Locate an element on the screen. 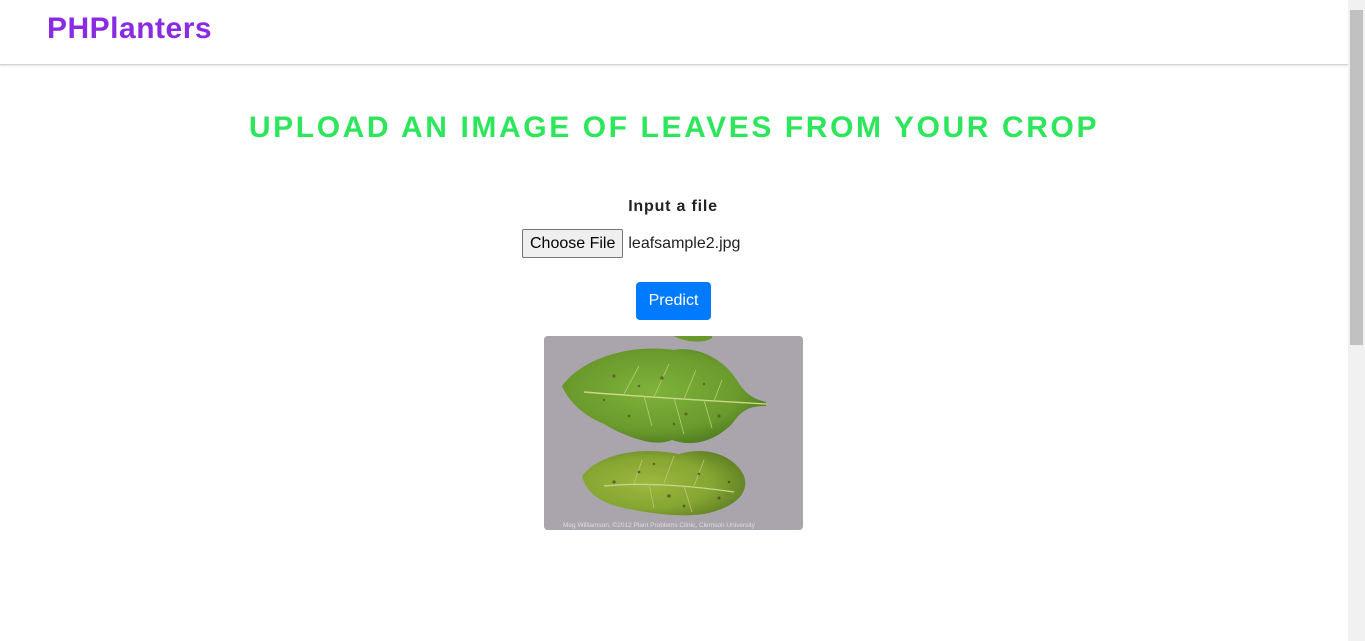 Image resolution: width=1365 pixels, height=641 pixels. page-title: UPLOAD AN IMAGE OF LEAVES FROM YOUR CROP is located at coordinates (674, 127).